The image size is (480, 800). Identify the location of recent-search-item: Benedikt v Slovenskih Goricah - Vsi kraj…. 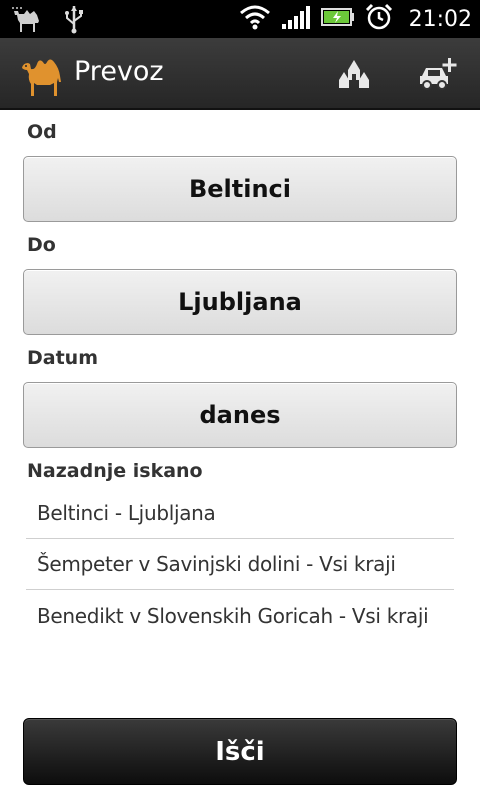
(240, 615).